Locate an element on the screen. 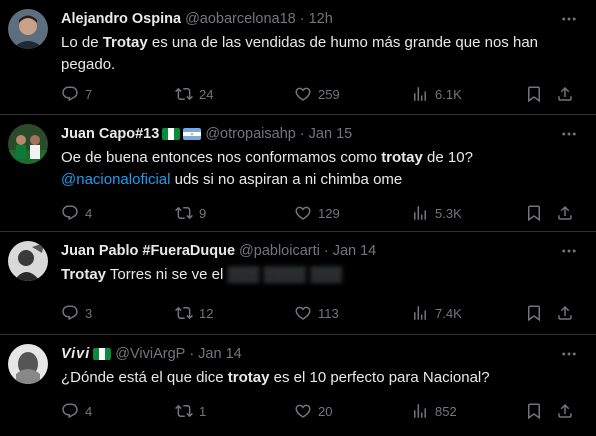  like-button: 20 is located at coordinates (313, 411).